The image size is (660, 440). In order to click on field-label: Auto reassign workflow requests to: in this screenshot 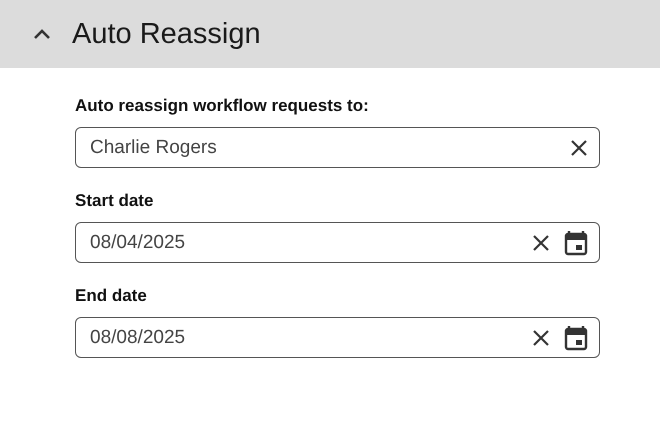, I will do `click(222, 106)`.